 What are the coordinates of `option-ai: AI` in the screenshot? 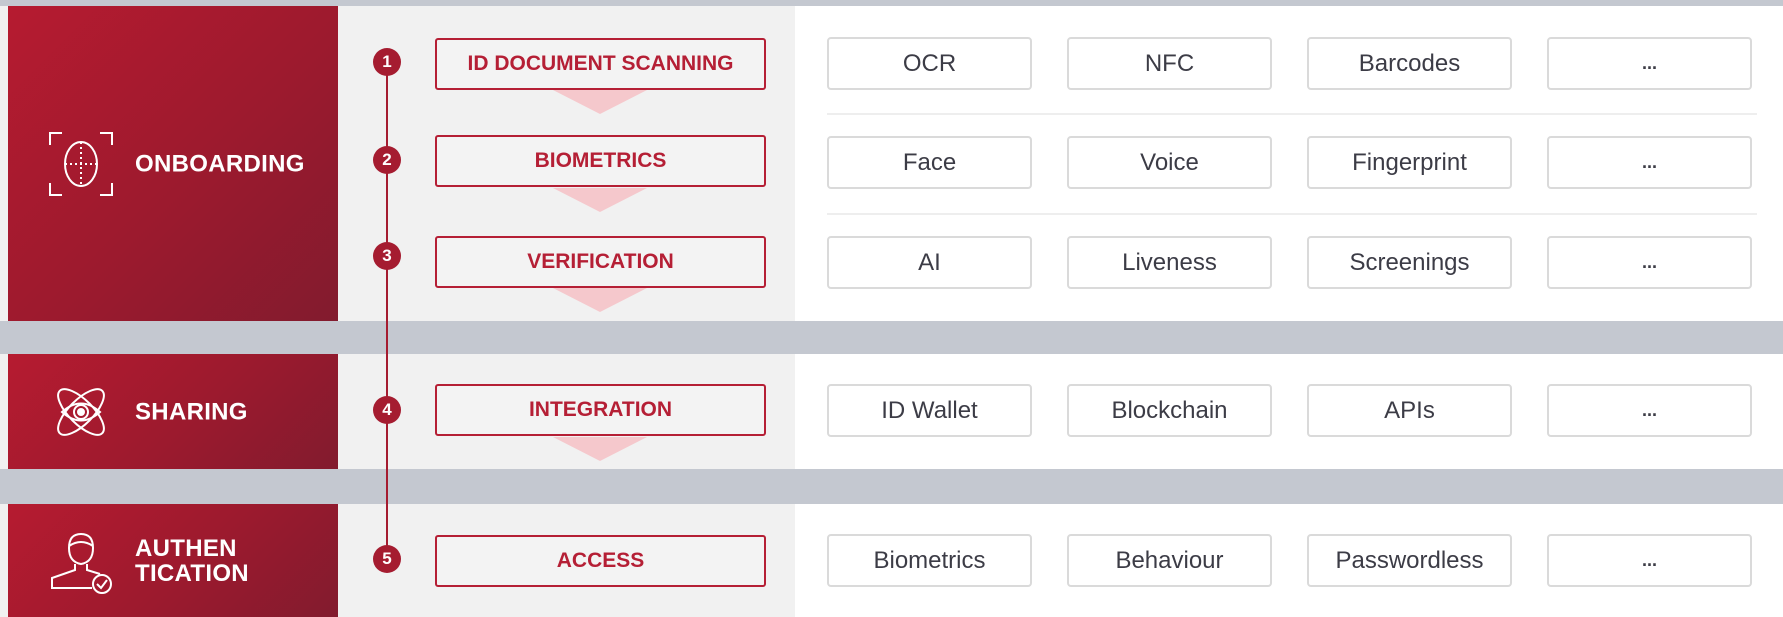 It's located at (929, 262).